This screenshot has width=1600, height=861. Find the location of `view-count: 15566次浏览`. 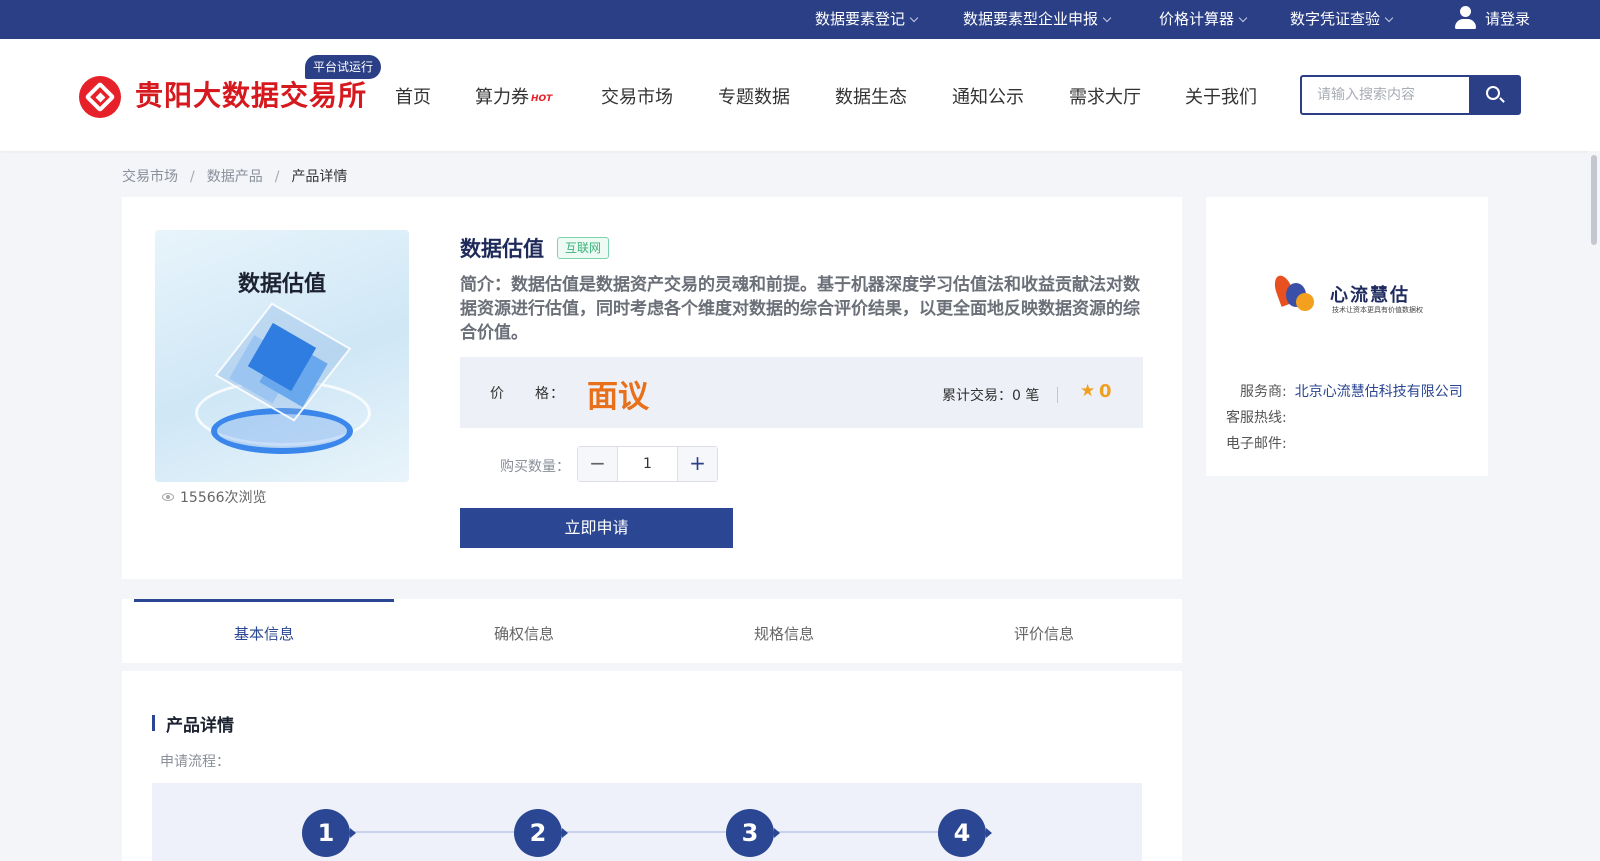

view-count: 15566次浏览 is located at coordinates (214, 497).